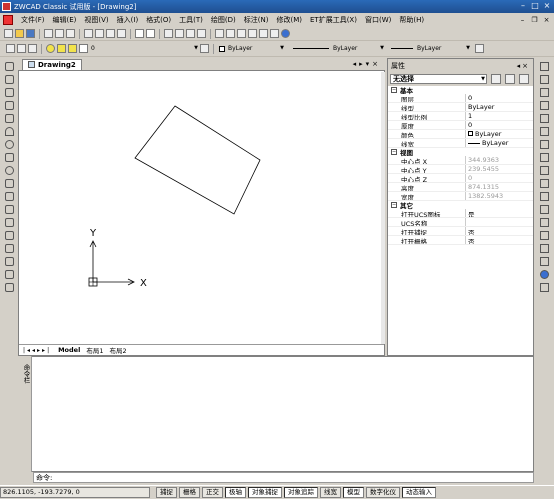 This screenshot has height=499, width=554. I want to click on menu-format: 格式(O), so click(158, 20).